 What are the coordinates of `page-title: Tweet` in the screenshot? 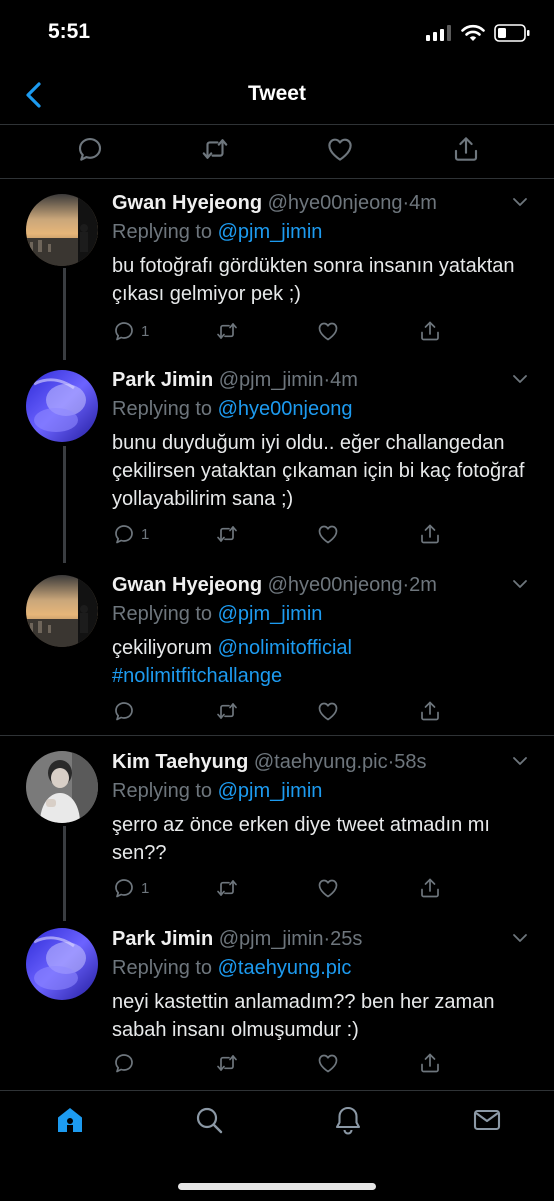 It's located at (277, 93).